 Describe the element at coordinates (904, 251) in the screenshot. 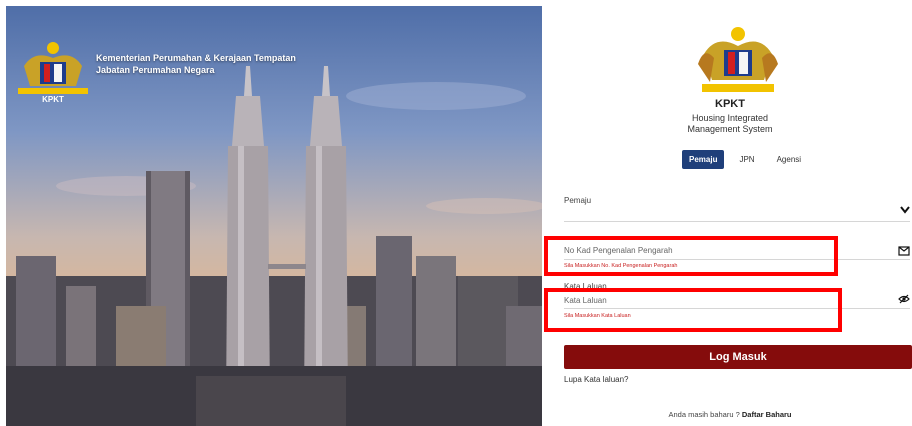

I see `envelope-icon` at that location.